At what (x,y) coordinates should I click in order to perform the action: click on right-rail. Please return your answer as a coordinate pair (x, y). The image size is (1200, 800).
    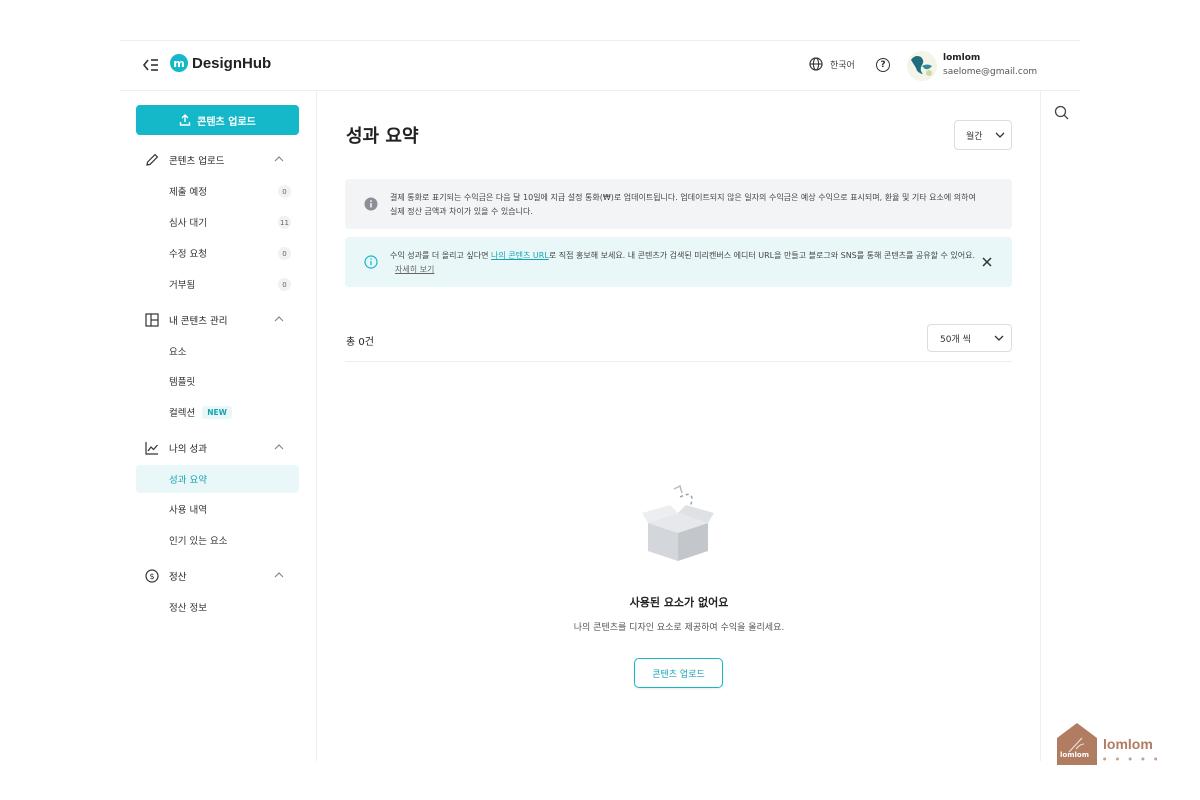
    Looking at the image, I should click on (1060, 426).